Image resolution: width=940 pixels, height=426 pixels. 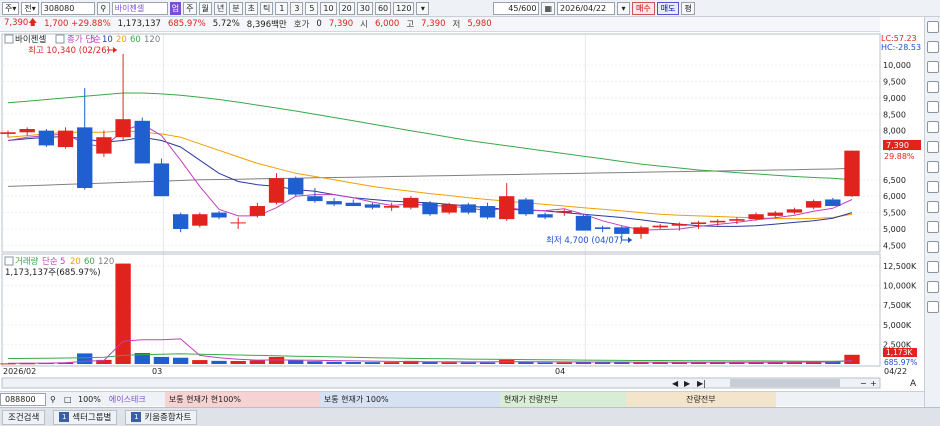 What do you see at coordinates (190, 8) in the screenshot?
I see `period-btn-week: 주` at bounding box center [190, 8].